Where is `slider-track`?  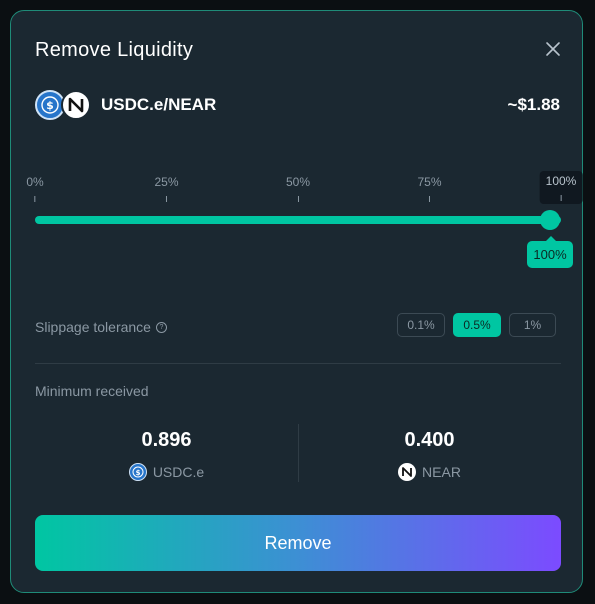
slider-track is located at coordinates (298, 220).